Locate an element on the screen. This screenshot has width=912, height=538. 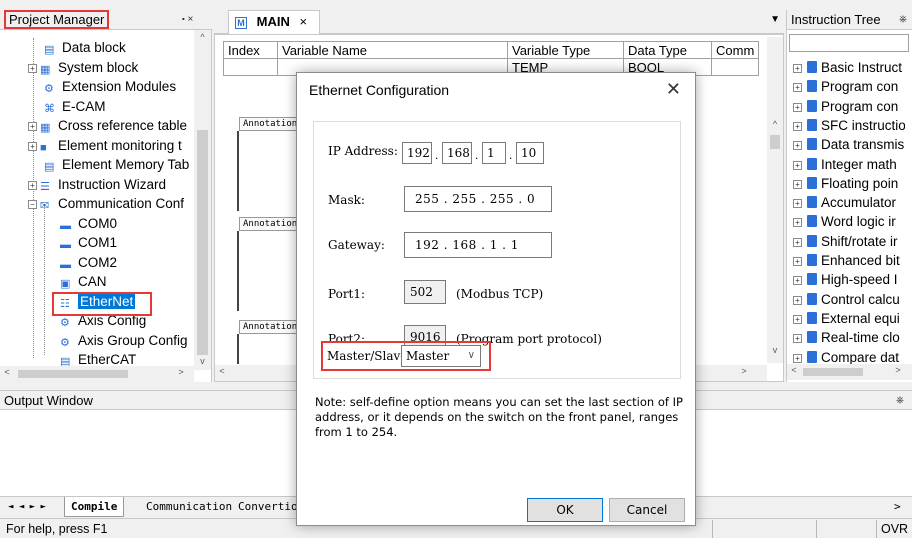
editor-scrollbar: ^ v is located at coordinates (775, 200).